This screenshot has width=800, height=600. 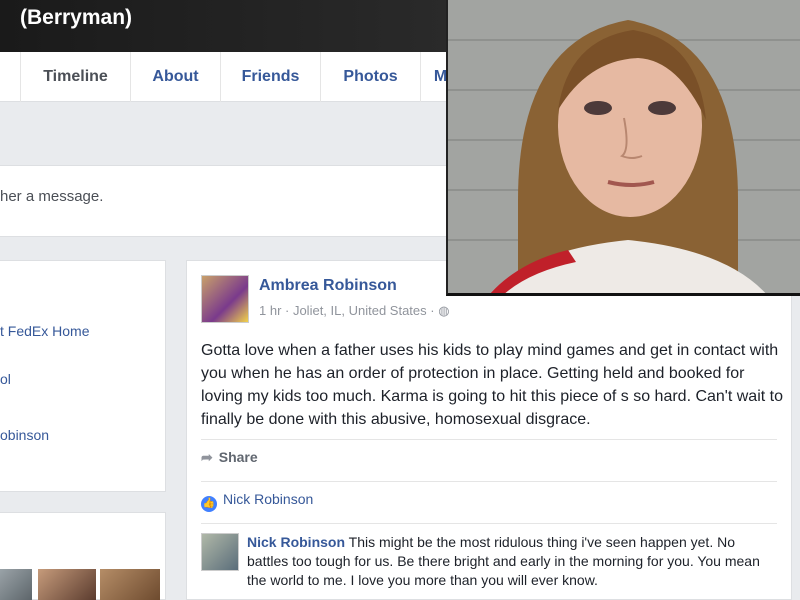 I want to click on intro-school: ol, so click(x=5, y=379).